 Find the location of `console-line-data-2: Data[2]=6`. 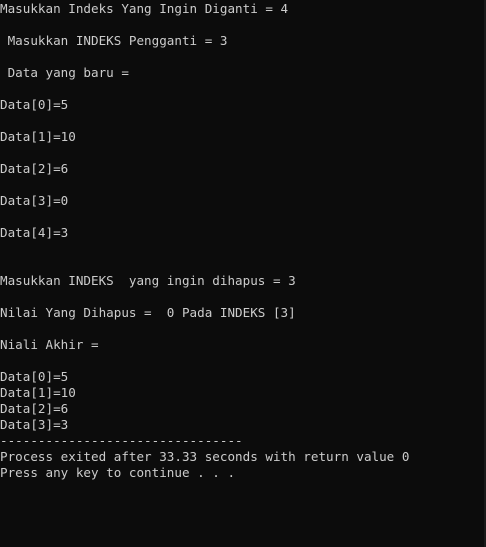

console-line-data-2: Data[2]=6 is located at coordinates (34, 168).